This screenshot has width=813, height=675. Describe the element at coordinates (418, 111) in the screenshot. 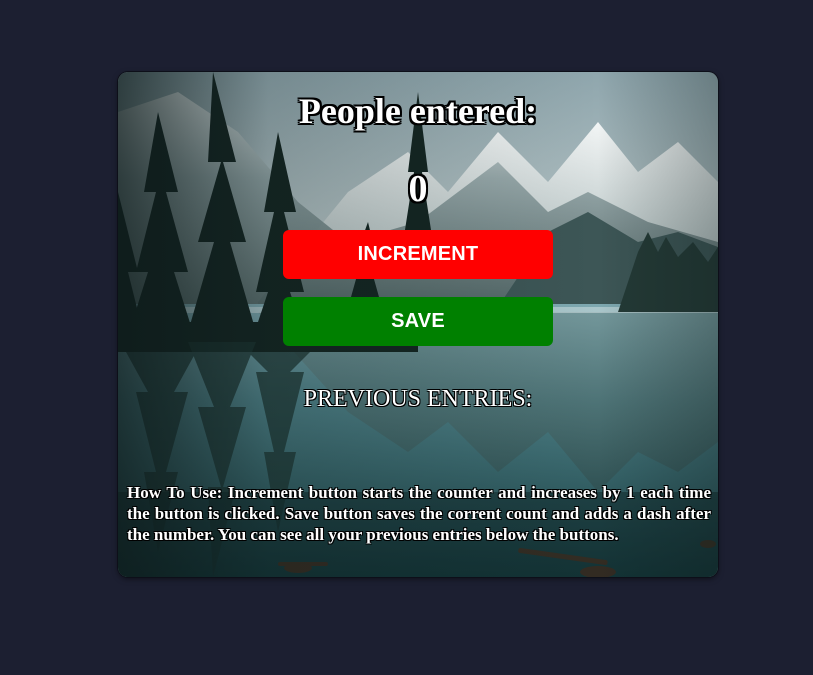

I see `page-title: People entered:` at that location.